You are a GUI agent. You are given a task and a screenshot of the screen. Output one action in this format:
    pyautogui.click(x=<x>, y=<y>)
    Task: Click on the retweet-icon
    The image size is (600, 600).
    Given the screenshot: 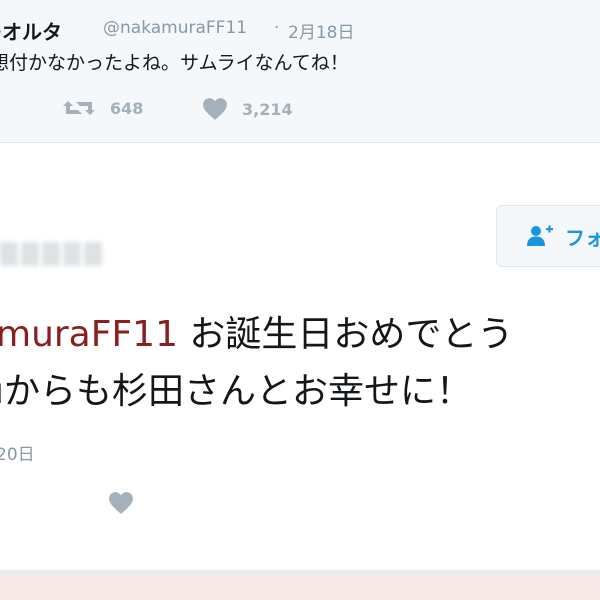 What is the action you would take?
    pyautogui.click(x=79, y=108)
    